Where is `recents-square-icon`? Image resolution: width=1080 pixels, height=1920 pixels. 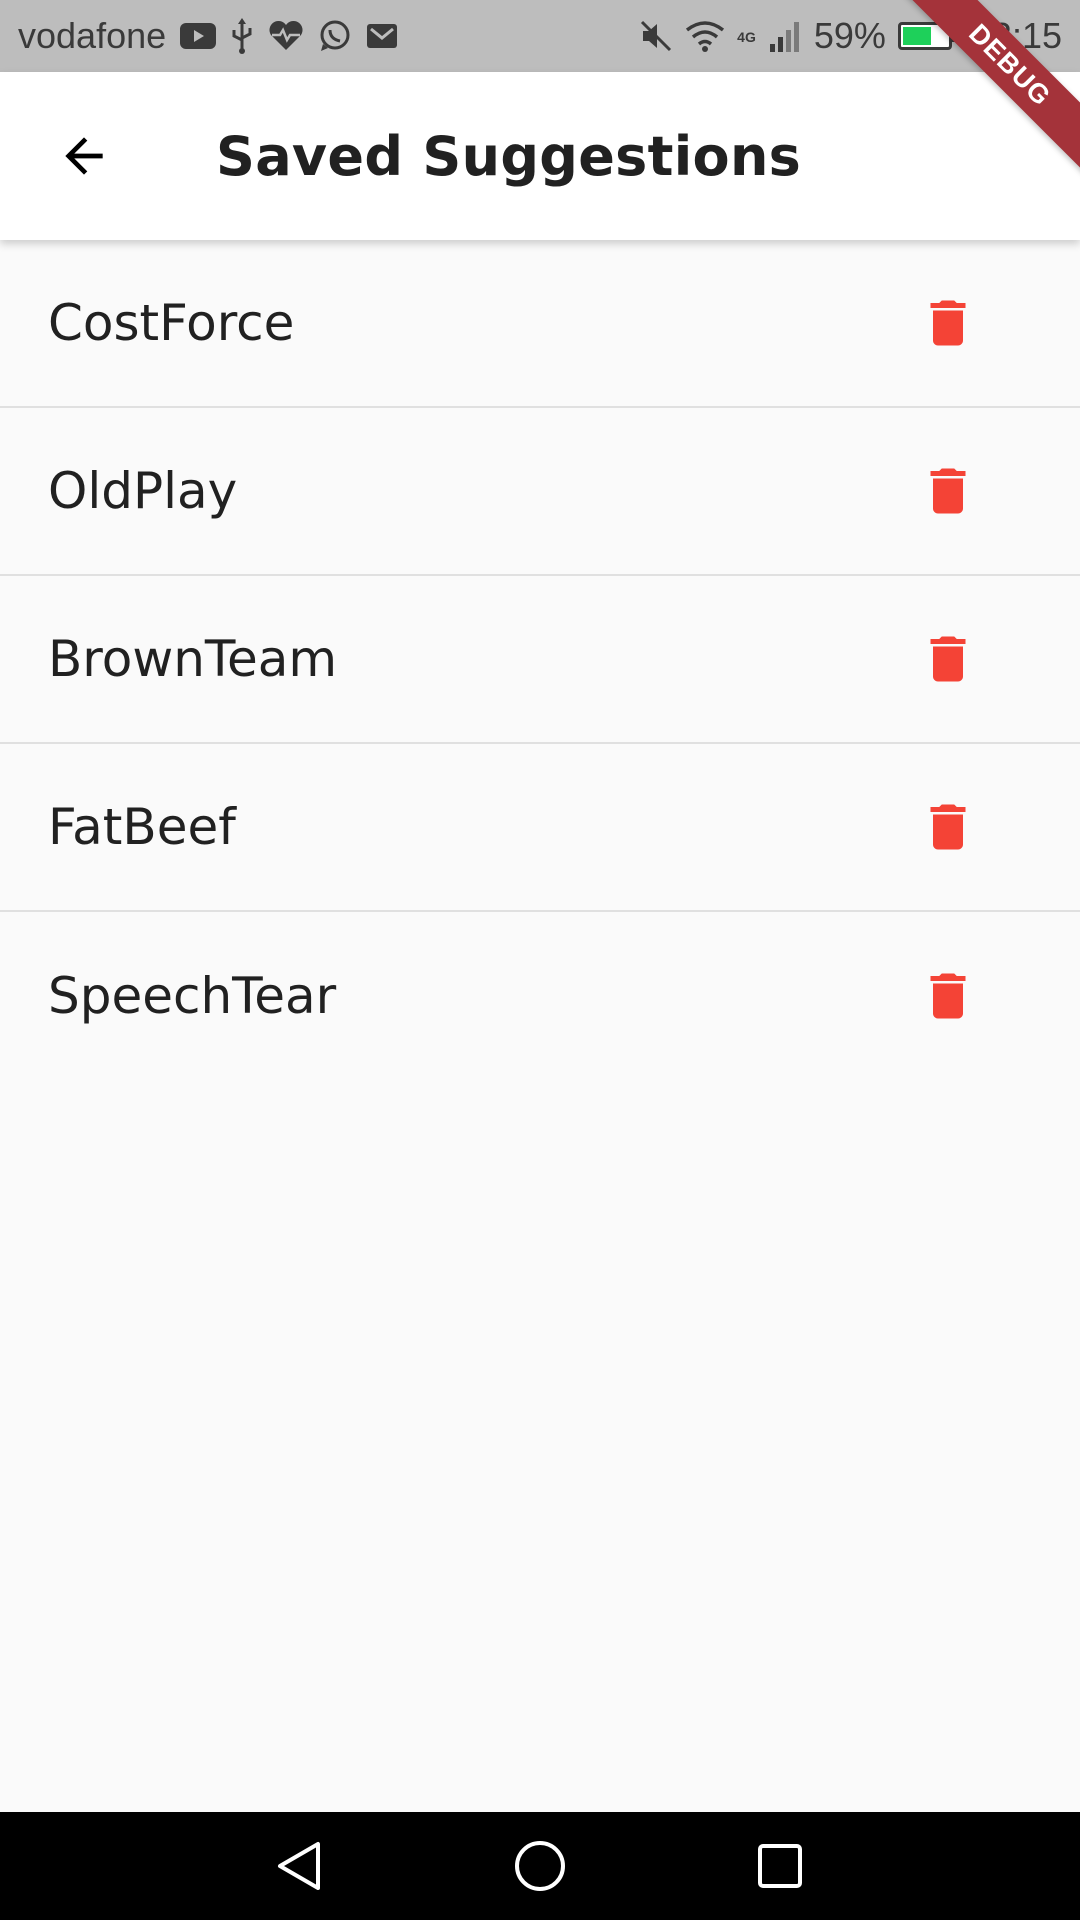
recents-square-icon is located at coordinates (780, 1866).